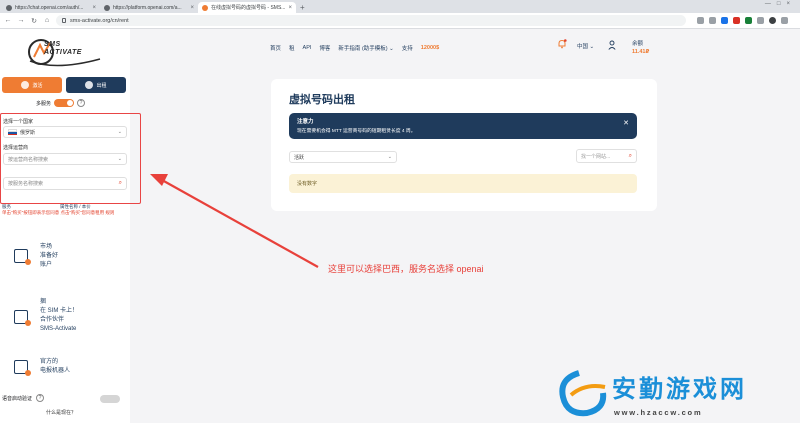 The height and width of the screenshot is (423, 800). What do you see at coordinates (307, 48) in the screenshot?
I see `nav-api: API` at bounding box center [307, 48].